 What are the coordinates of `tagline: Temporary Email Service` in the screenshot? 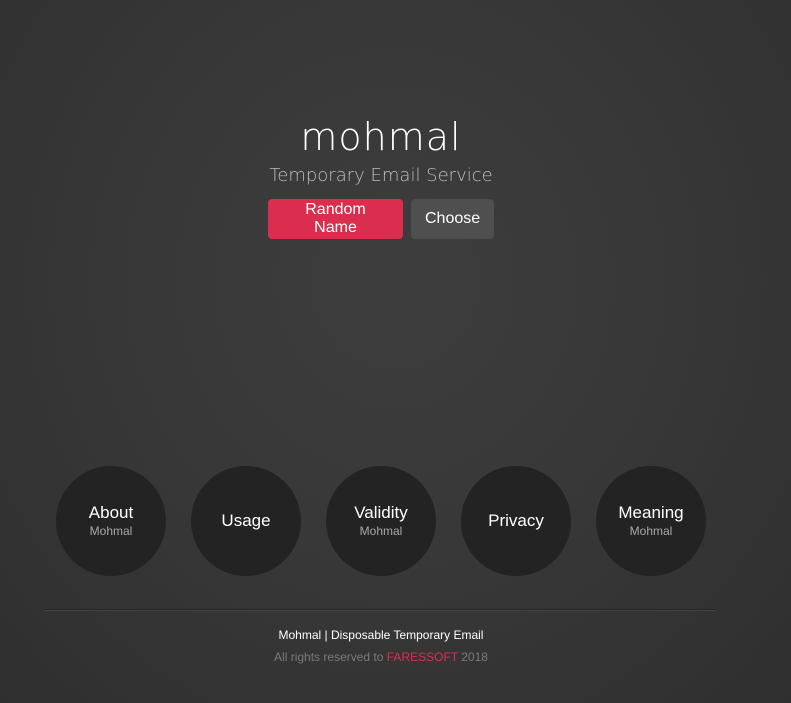 It's located at (381, 175).